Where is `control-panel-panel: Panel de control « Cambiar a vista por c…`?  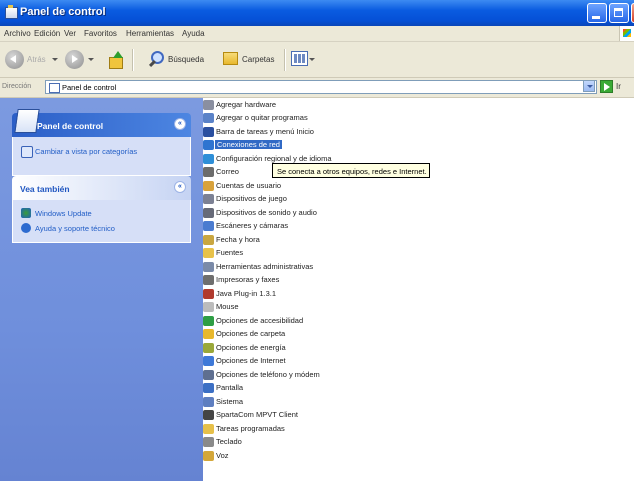
control-panel-panel: Panel de control « Cambiar a vista por c… is located at coordinates (101, 142).